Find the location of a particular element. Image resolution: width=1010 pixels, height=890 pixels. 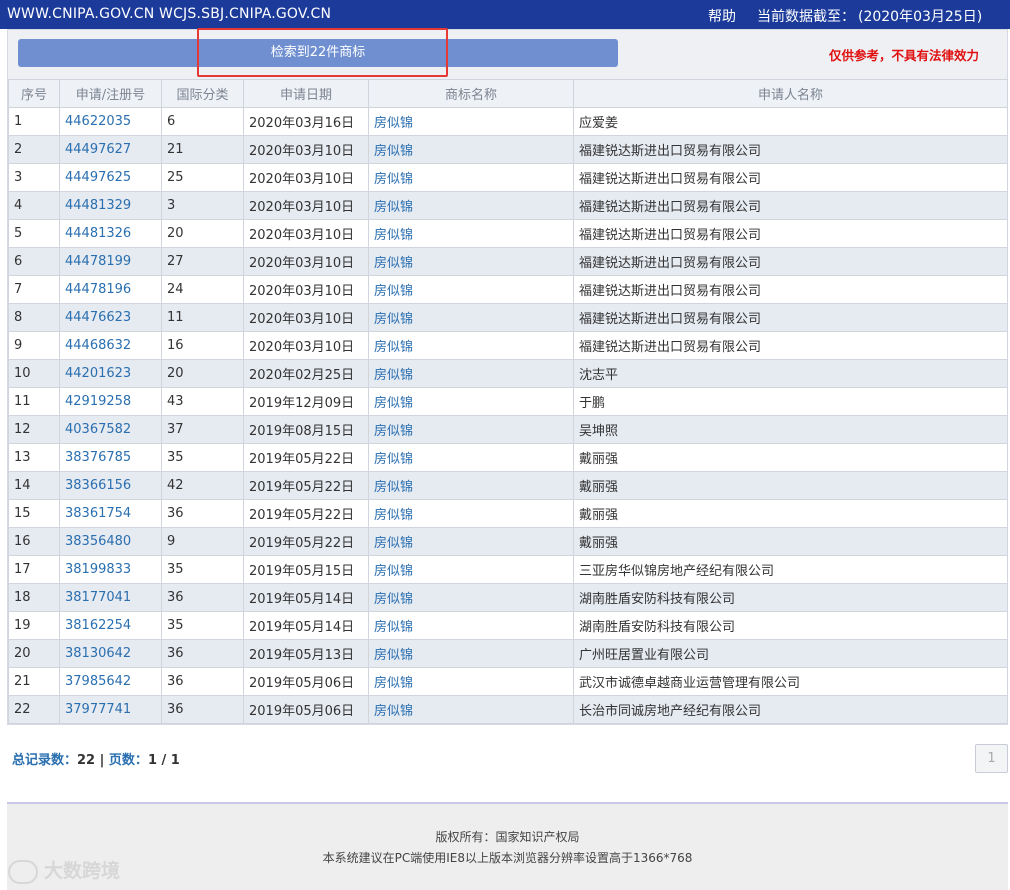

cell-class: 36 is located at coordinates (202, 597).